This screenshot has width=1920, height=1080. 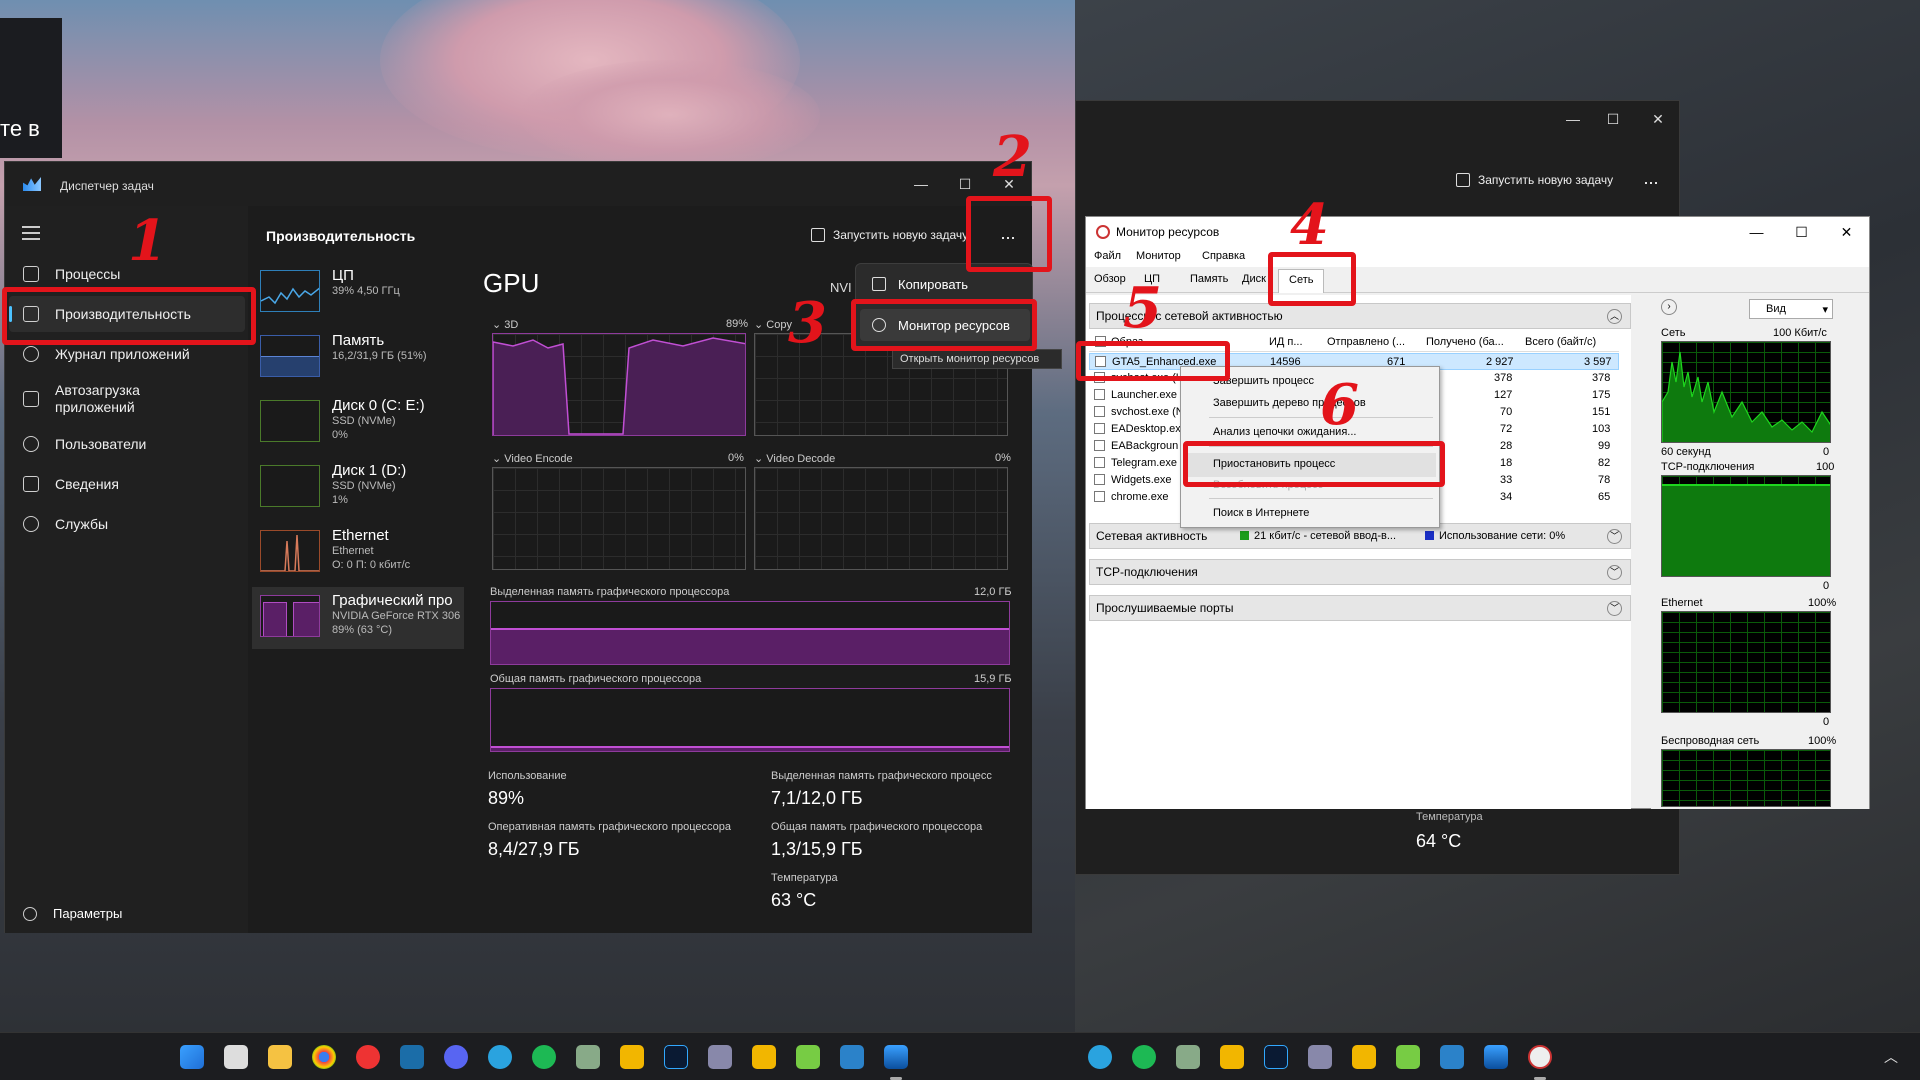 What do you see at coordinates (358, 553) in the screenshot?
I see `resource-ethernet: Ethernet Ethernet О: 0 П: 0 кбит/с` at bounding box center [358, 553].